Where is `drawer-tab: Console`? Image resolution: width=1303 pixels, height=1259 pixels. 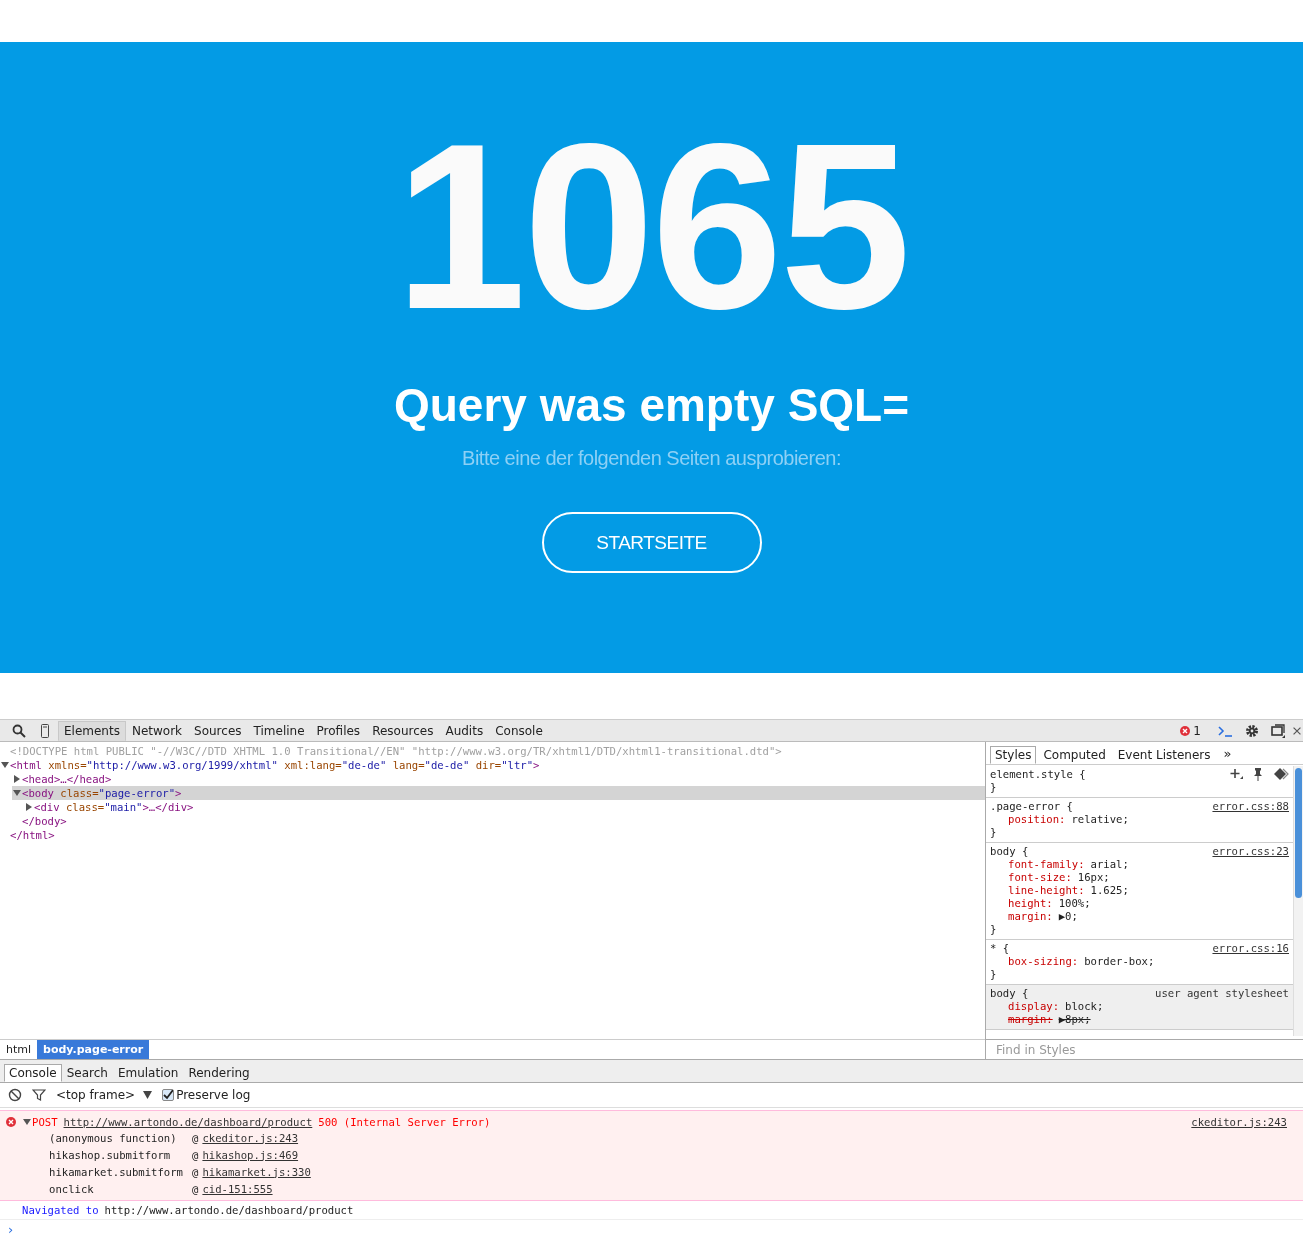 drawer-tab: Console is located at coordinates (33, 1073).